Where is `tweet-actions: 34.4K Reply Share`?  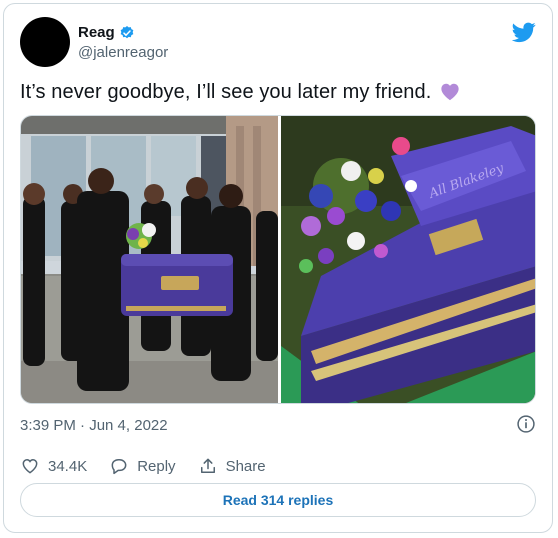
tweet-actions: 34.4K Reply Share is located at coordinates (154, 466).